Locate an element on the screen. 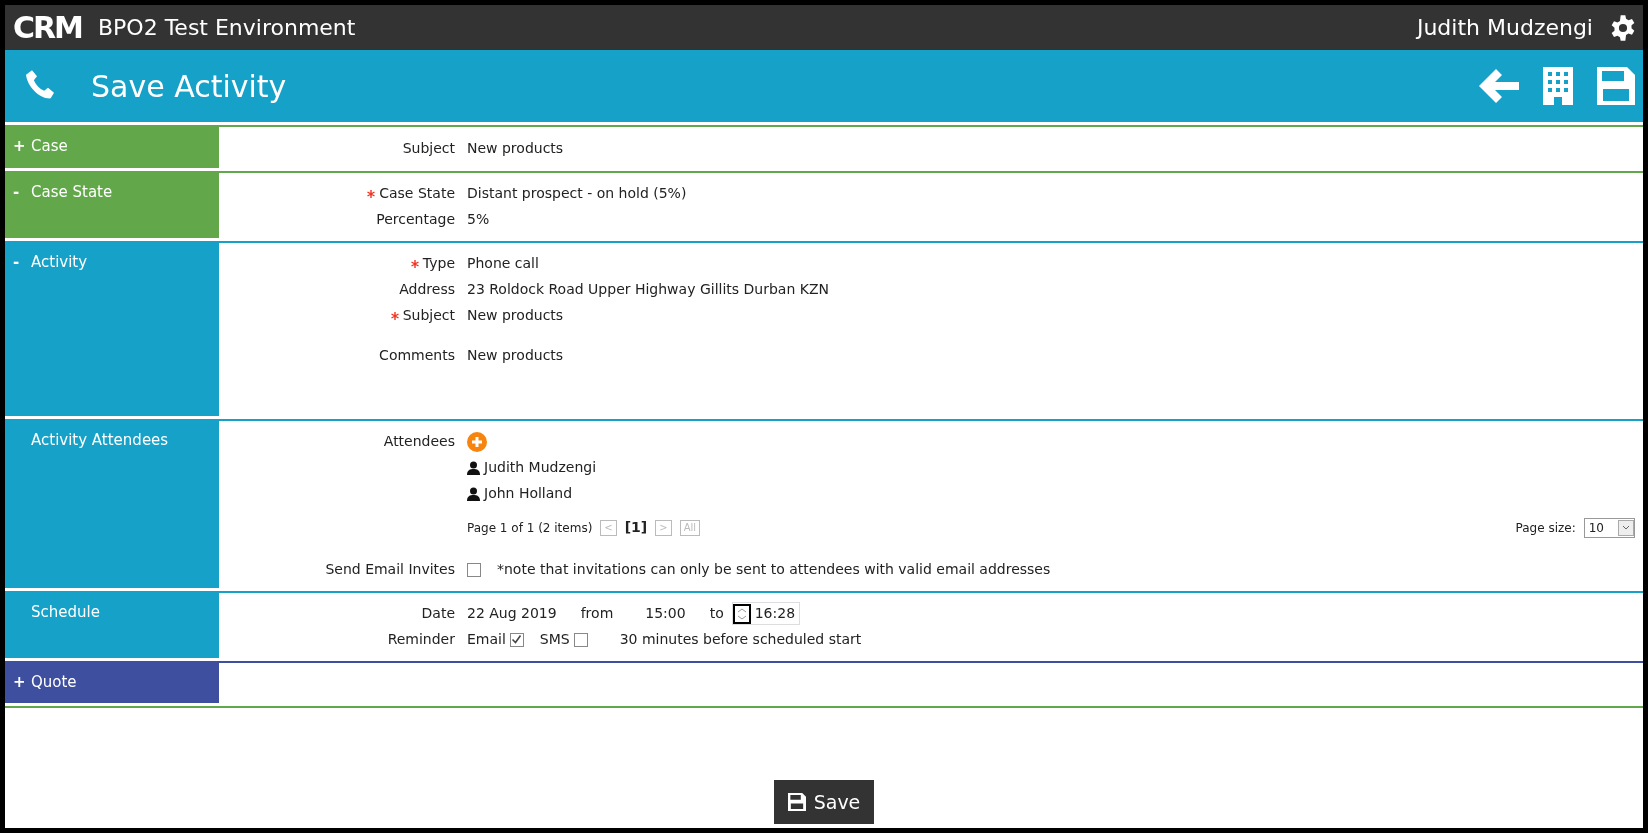  spinner-icon is located at coordinates (741, 613).